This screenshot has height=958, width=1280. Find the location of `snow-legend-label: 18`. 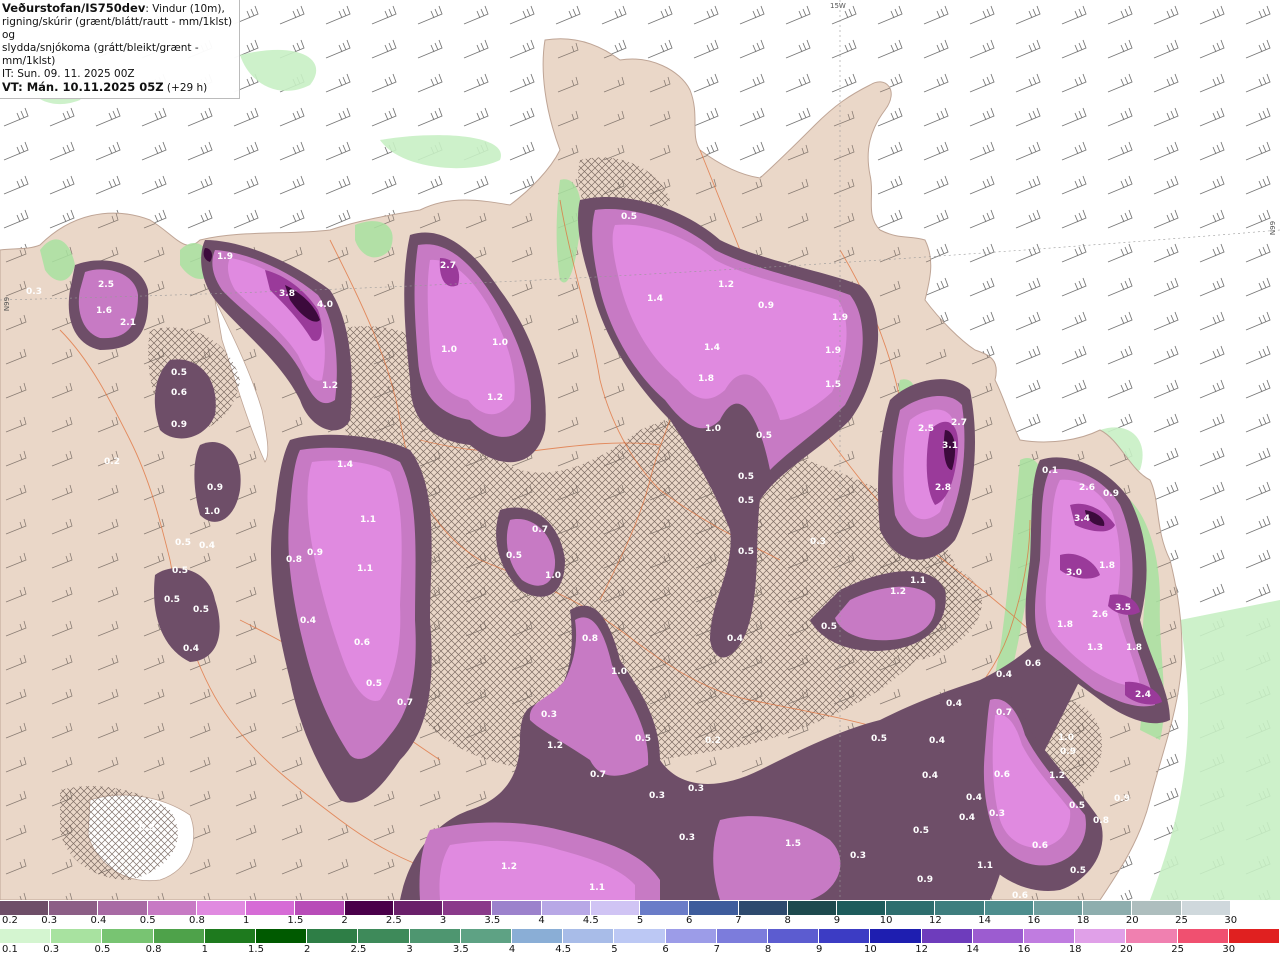

snow-legend-label: 18 is located at coordinates (1083, 920).